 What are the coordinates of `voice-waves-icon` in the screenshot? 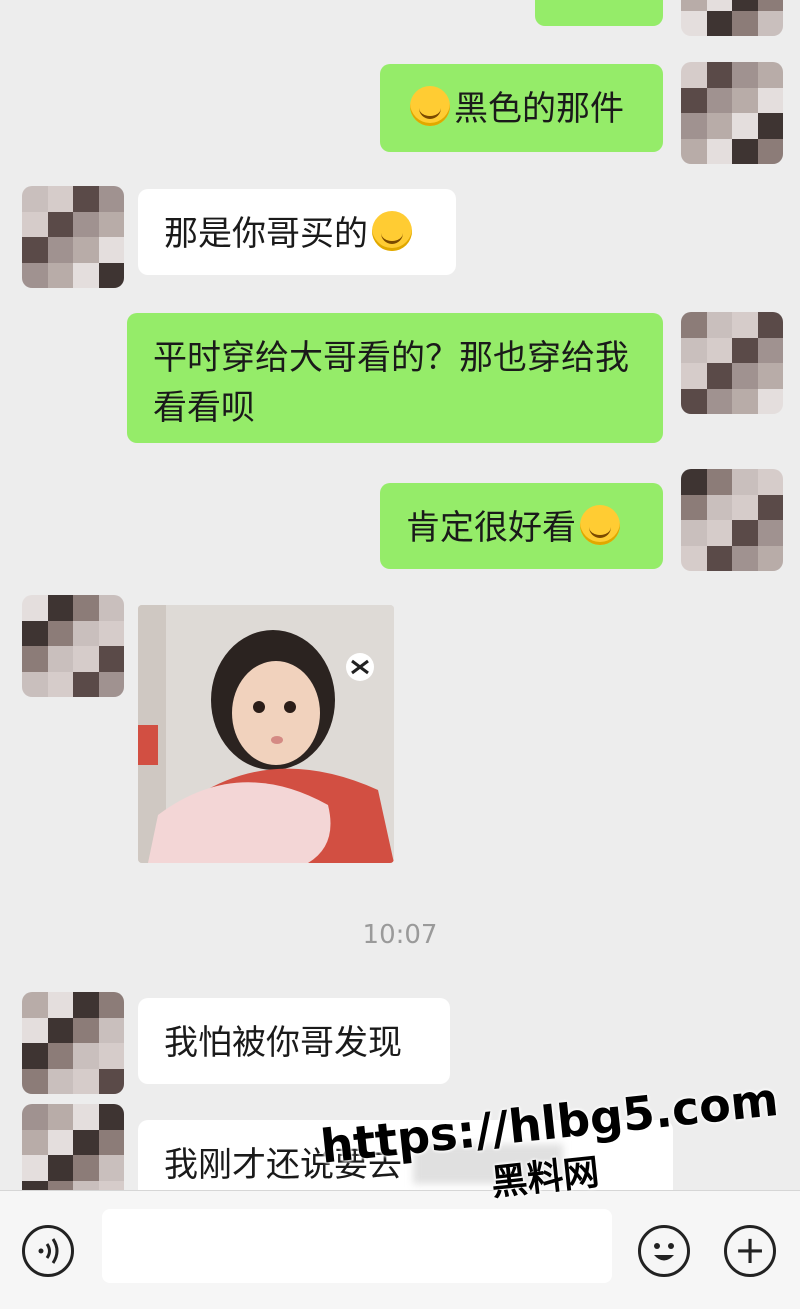 It's located at (48, 1251).